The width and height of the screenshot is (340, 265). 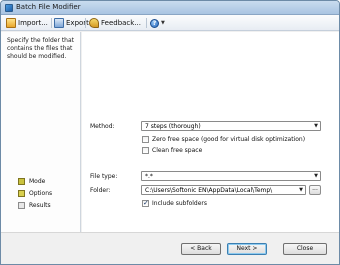 I want to click on wizard-footer: < Back Next > Close, so click(x=170, y=248).